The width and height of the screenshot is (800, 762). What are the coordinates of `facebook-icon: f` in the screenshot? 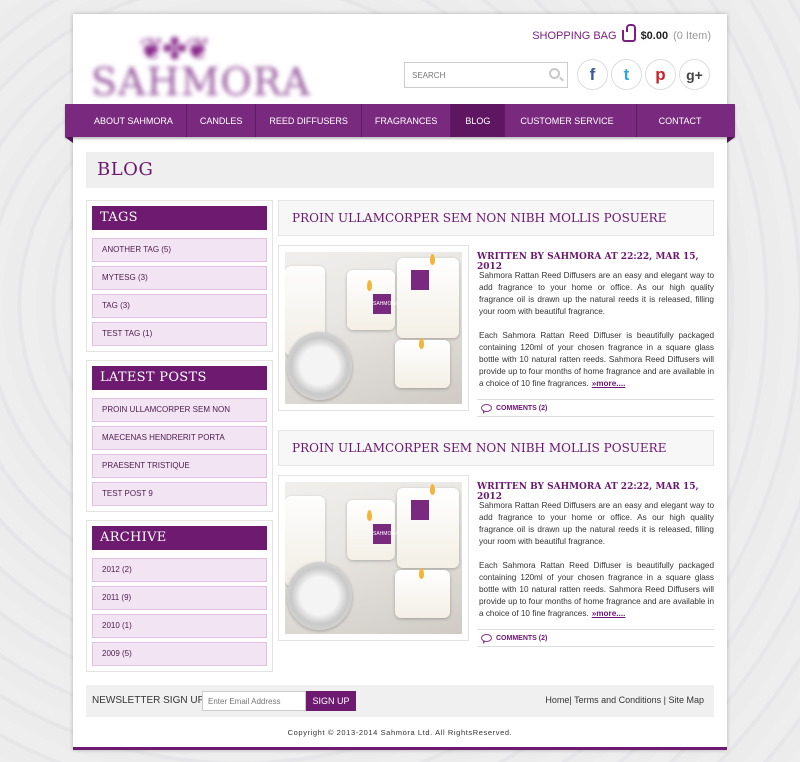 It's located at (592, 74).